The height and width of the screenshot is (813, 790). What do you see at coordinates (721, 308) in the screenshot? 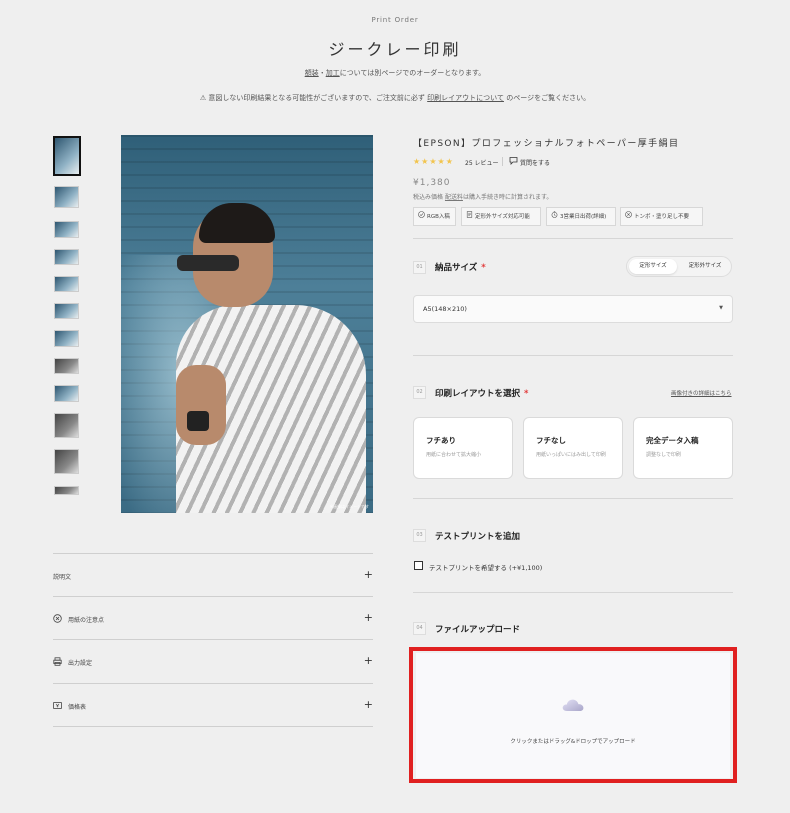
I see `chevron-down-icon: ▼` at bounding box center [721, 308].